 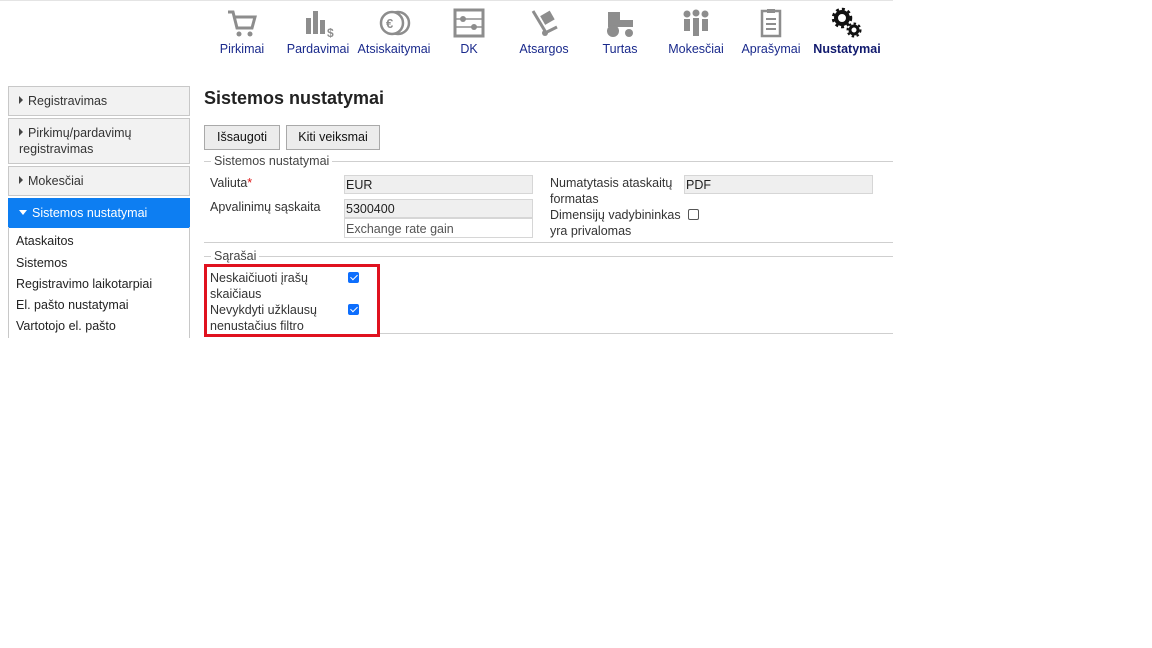 What do you see at coordinates (99, 181) in the screenshot?
I see `sidebar-item-mokesciai: Mokesčiai` at bounding box center [99, 181].